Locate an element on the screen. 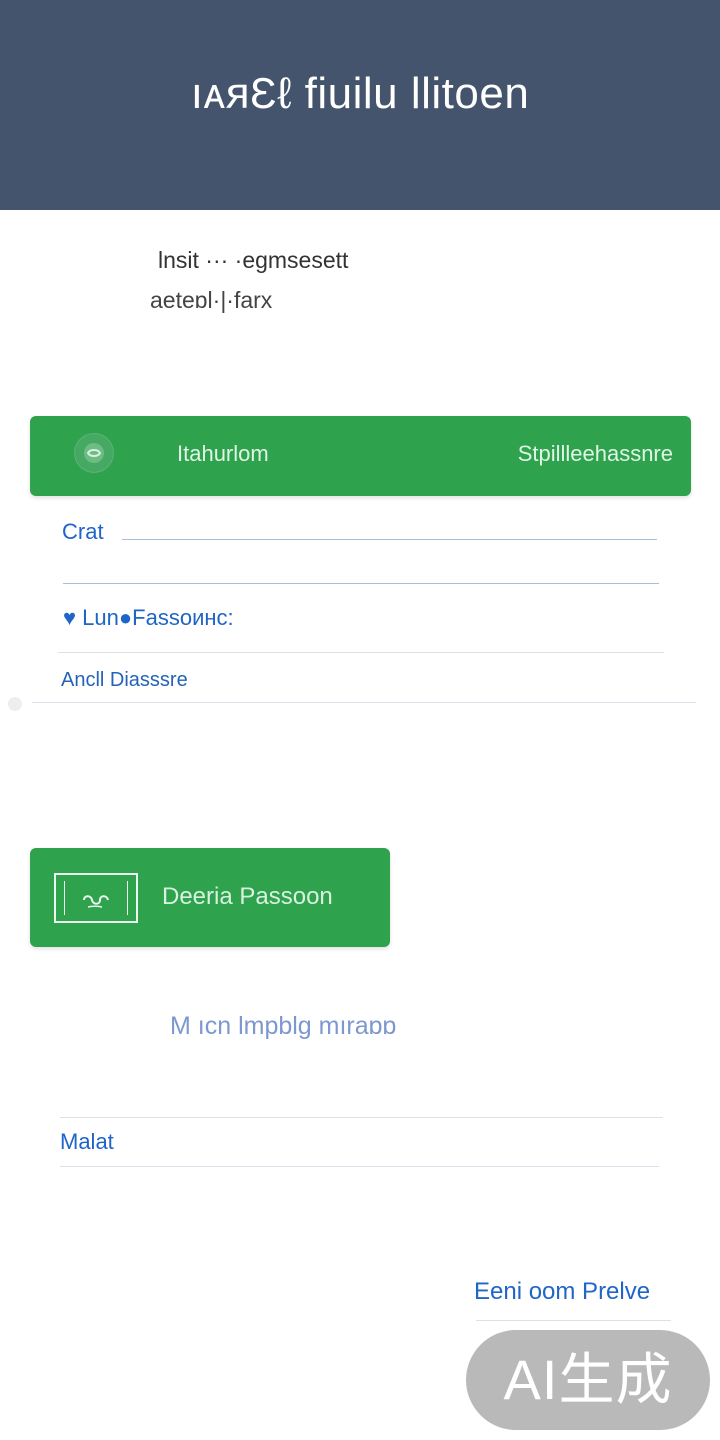 The height and width of the screenshot is (1440, 720). primary-action-bar: Itahurlom Stpillleehassnre is located at coordinates (360, 456).